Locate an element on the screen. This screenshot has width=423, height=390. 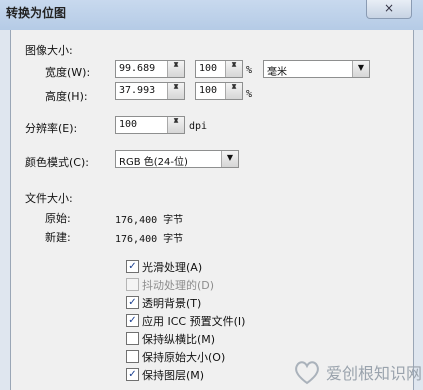
smoothing-label: 光滑处理(A) is located at coordinates (172, 267).